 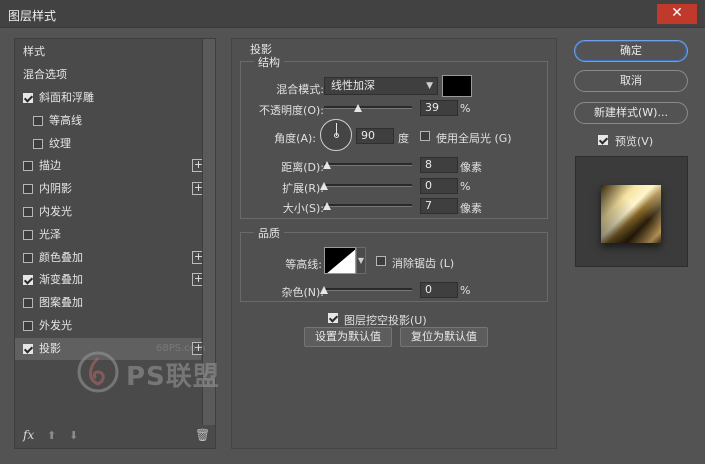 What do you see at coordinates (428, 164) in the screenshot?
I see `distance-value: 8` at bounding box center [428, 164].